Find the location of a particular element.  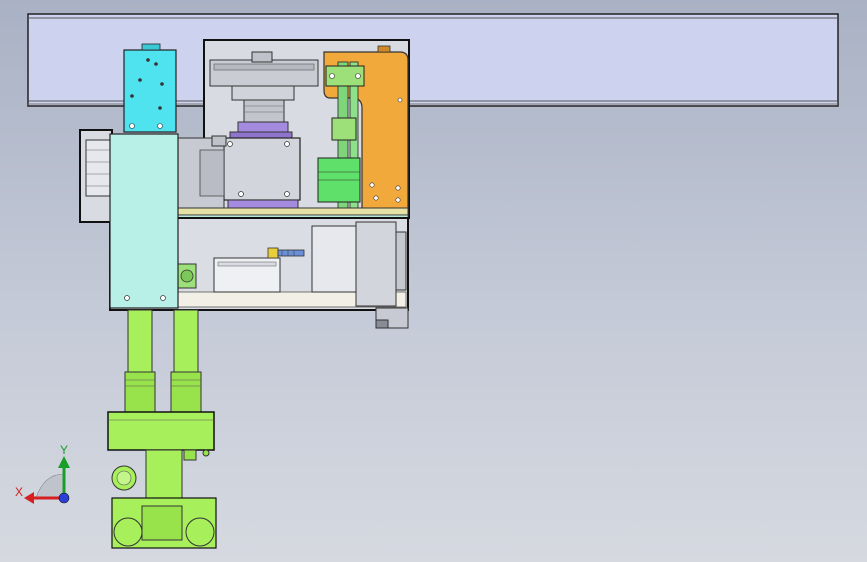

coordinate-triad-icon: Y X is located at coordinates (42, 473).